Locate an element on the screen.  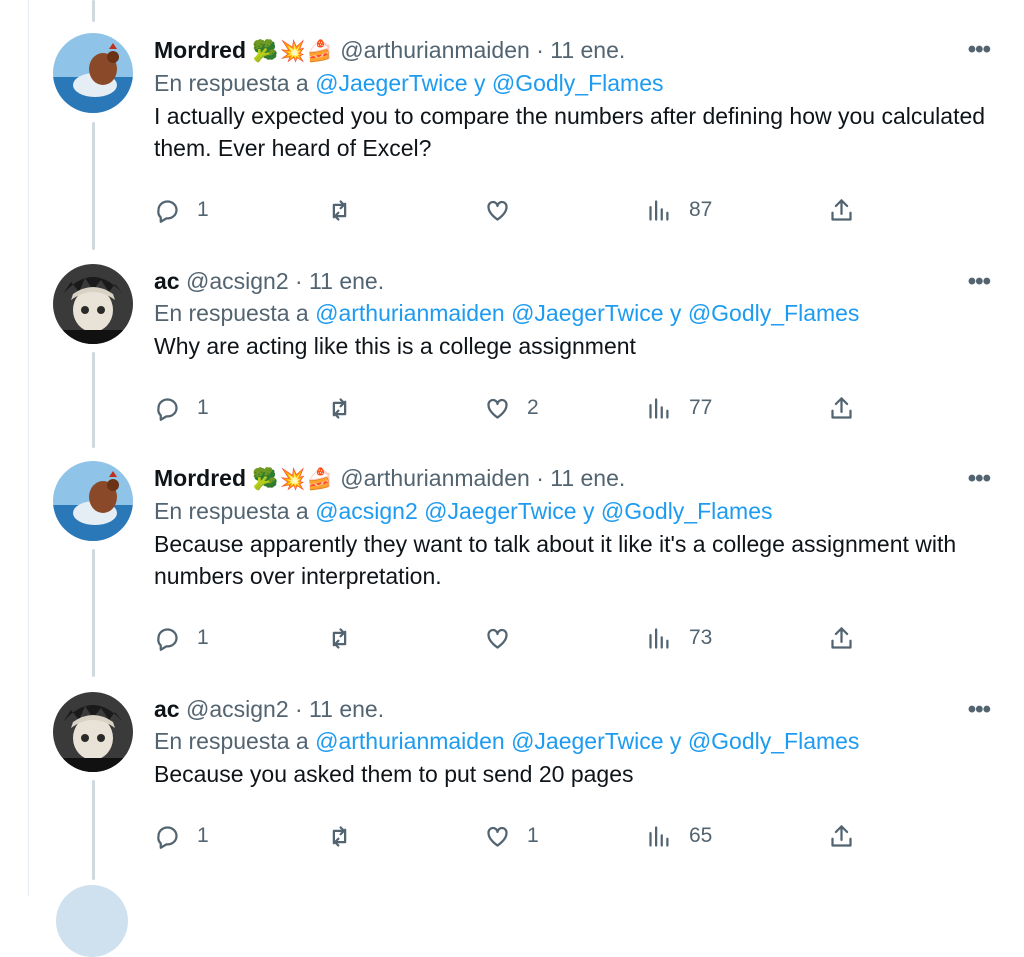
like-count: 2 is located at coordinates (533, 407).